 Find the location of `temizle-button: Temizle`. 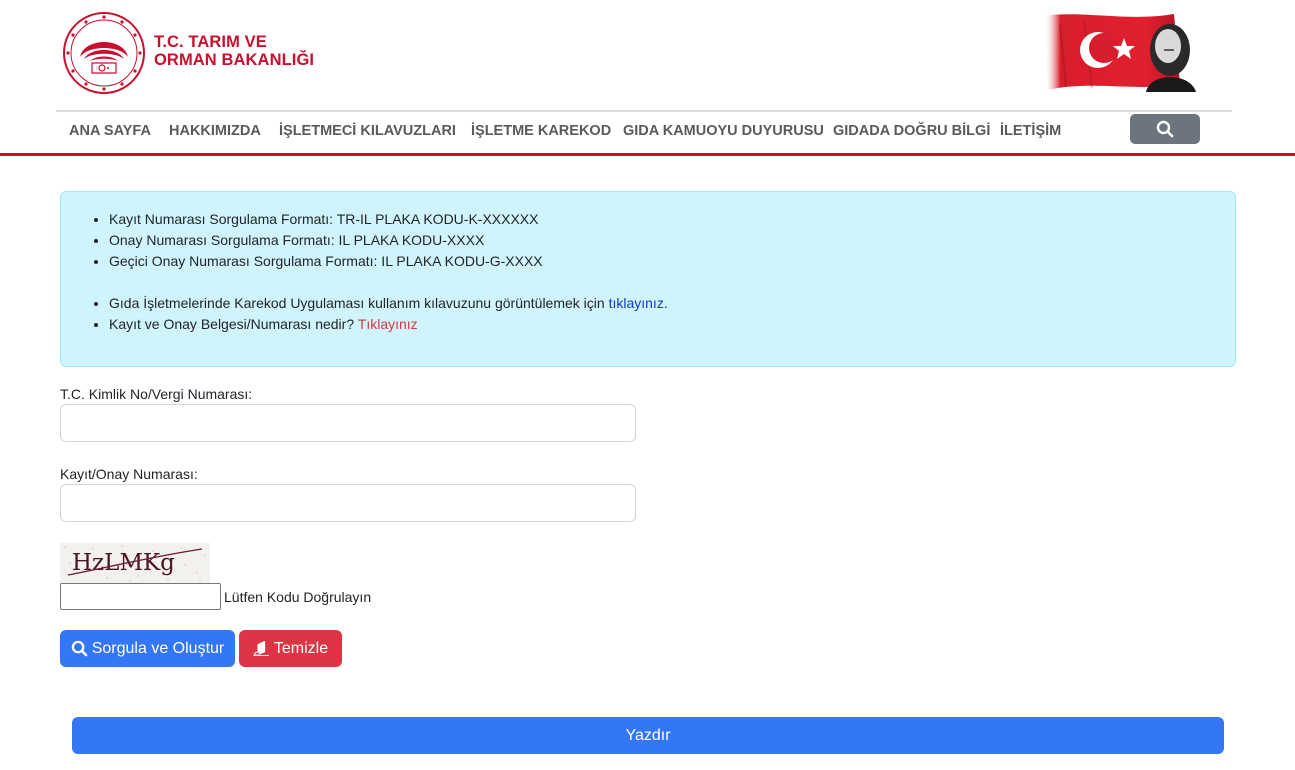

temizle-button: Temizle is located at coordinates (290, 648).